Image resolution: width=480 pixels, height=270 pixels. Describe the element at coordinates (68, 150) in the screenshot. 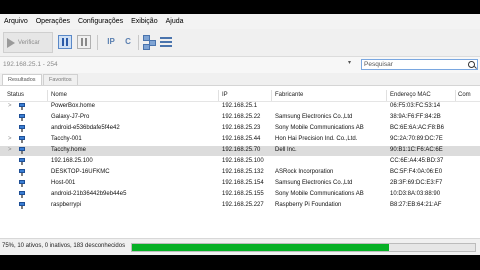

I see `cell-name: Tacchy.home` at that location.